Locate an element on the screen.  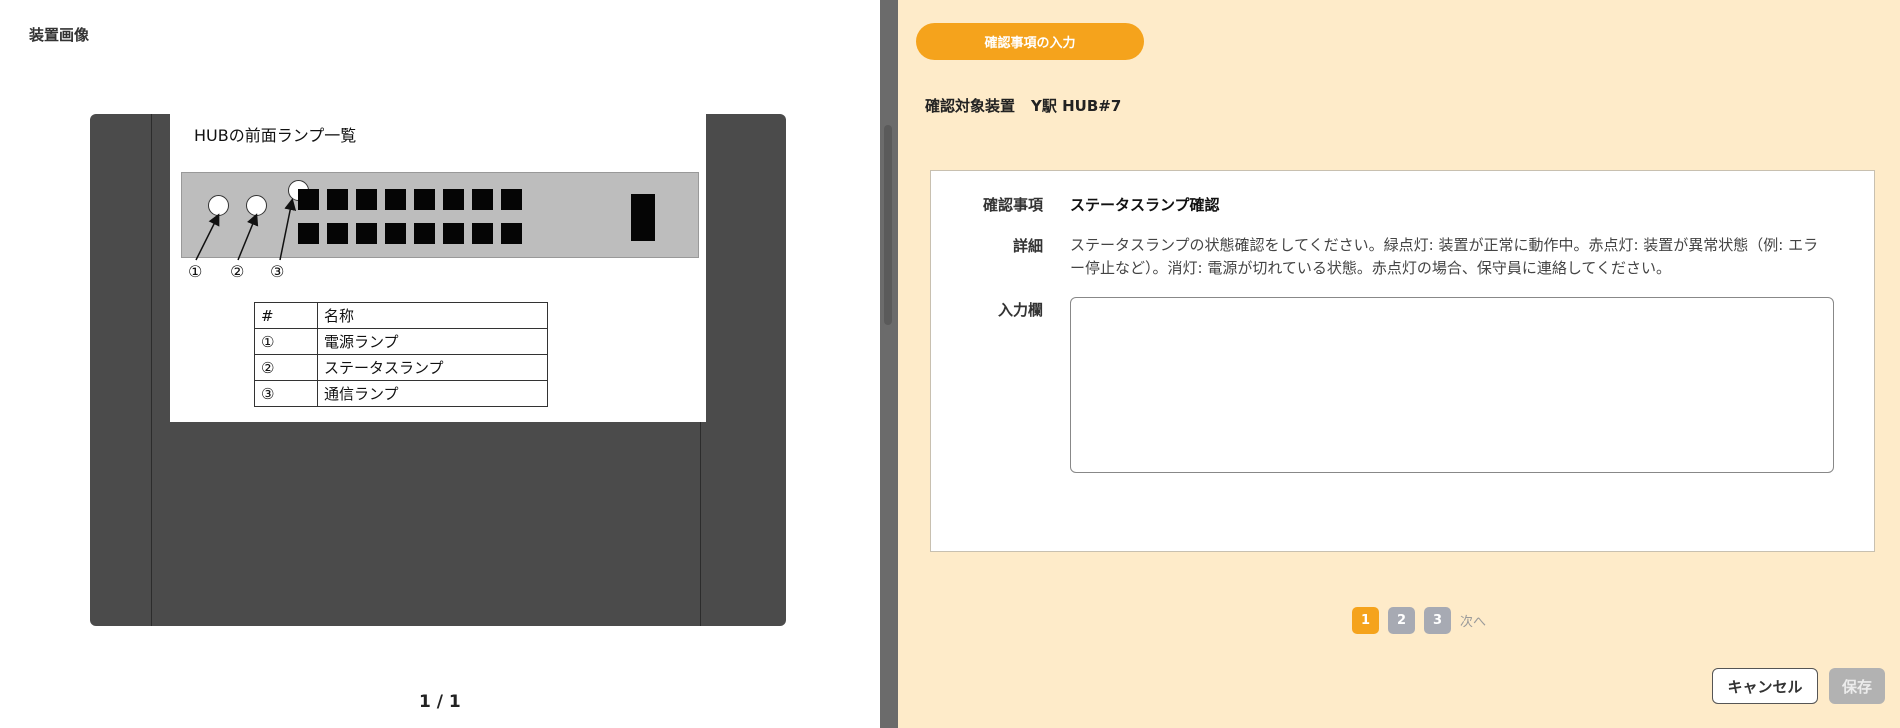
table-row: ① 電源ランプ is located at coordinates (401, 341).